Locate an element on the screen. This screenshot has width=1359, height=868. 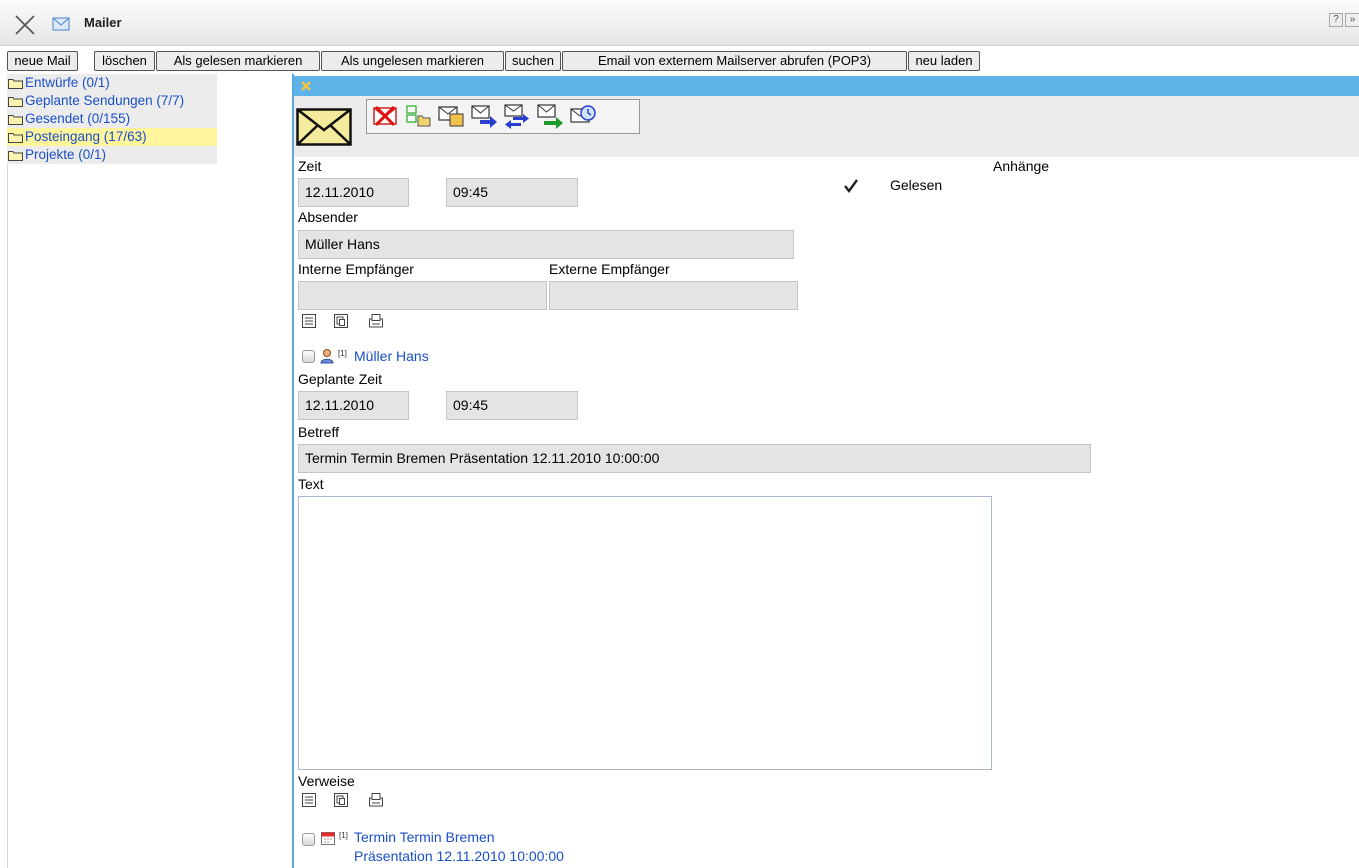
subject-label: Betreff is located at coordinates (318, 432).